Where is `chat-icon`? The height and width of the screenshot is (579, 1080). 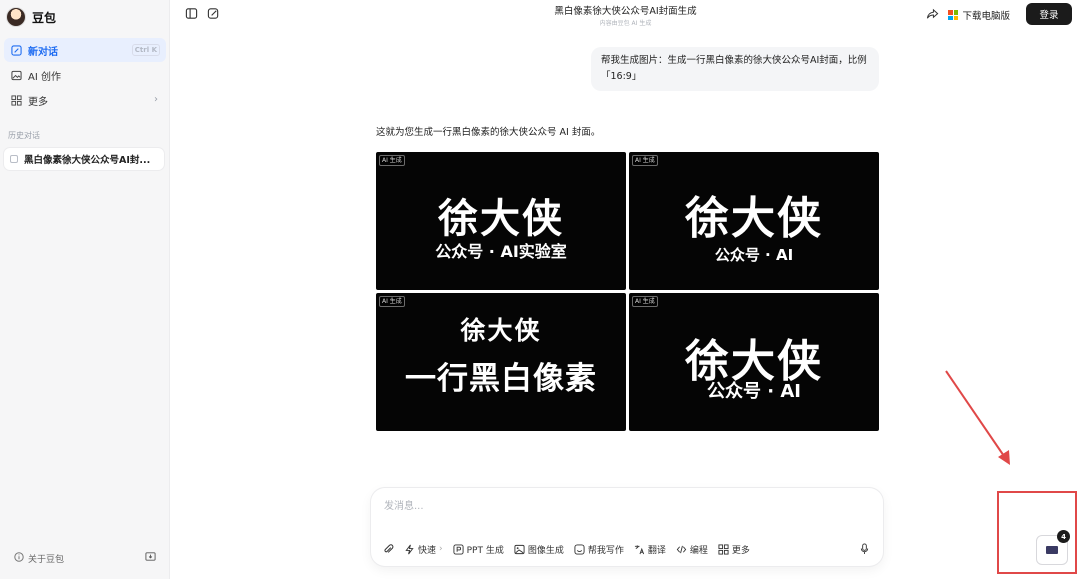 chat-icon is located at coordinates (14, 159).